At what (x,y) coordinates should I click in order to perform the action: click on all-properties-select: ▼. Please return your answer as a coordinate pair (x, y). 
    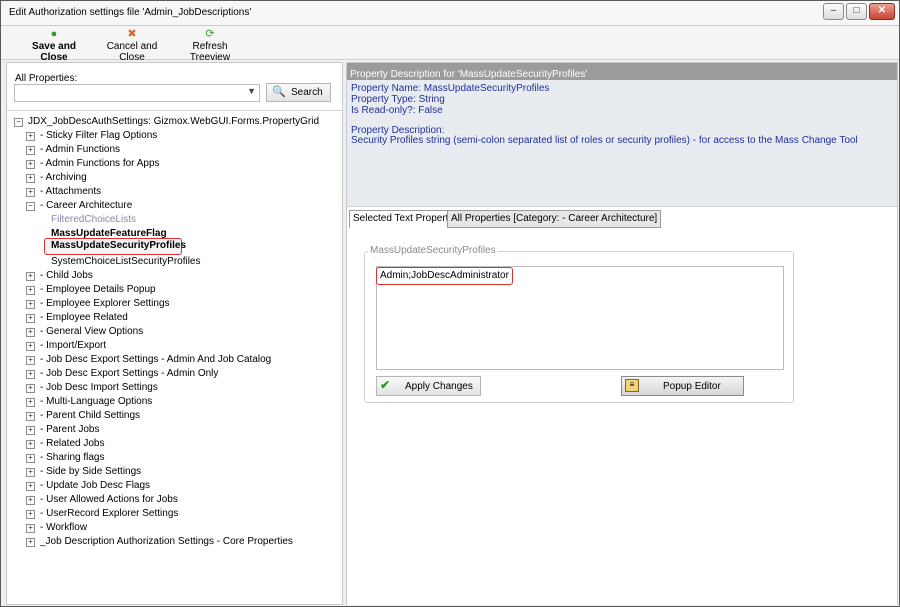
    Looking at the image, I should click on (137, 93).